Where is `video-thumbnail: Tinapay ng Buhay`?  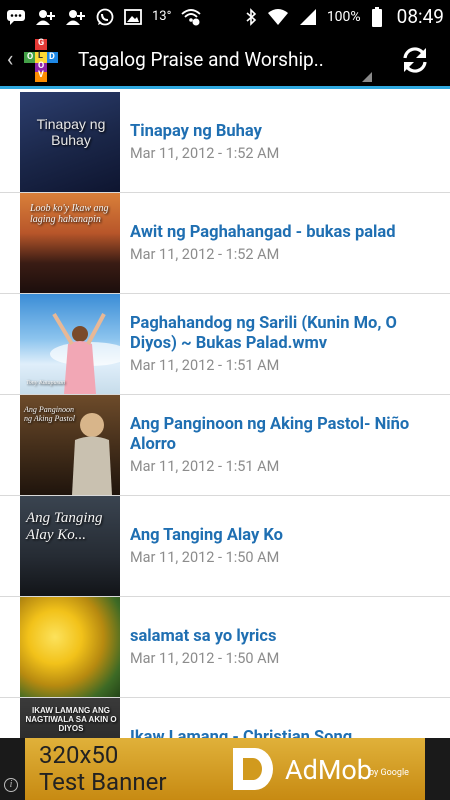
video-thumbnail: Tinapay ng Buhay is located at coordinates (70, 142).